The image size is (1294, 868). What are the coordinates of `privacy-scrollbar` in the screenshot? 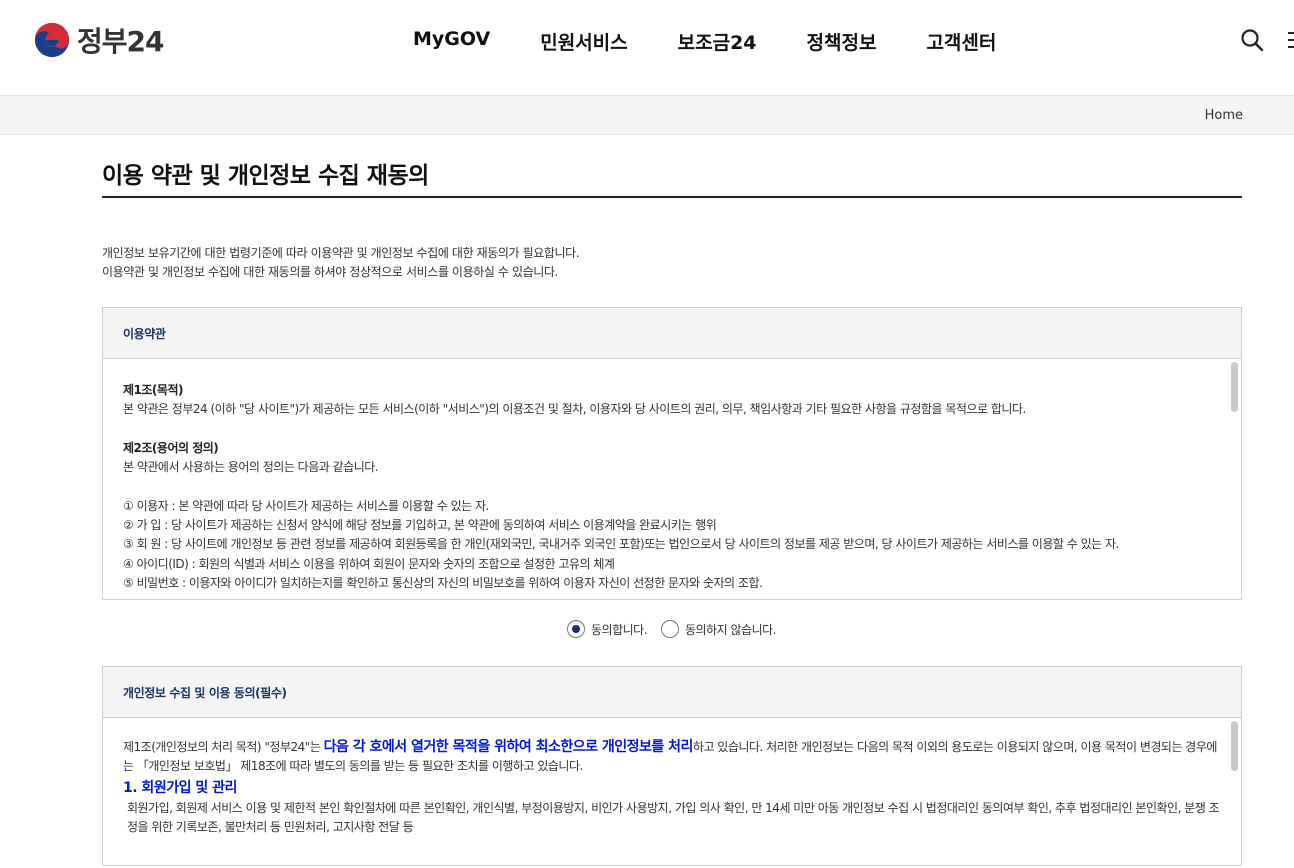 It's located at (1234, 746).